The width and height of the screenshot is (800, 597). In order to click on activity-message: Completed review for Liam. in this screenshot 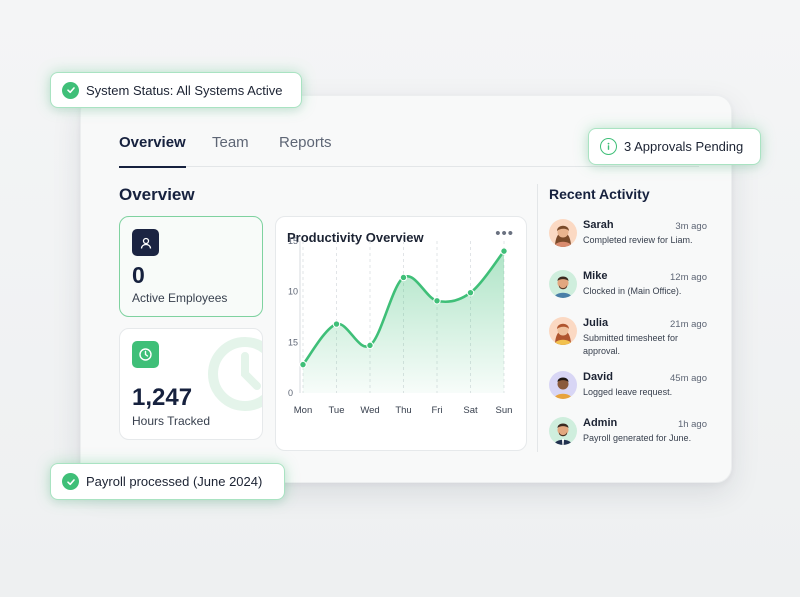, I will do `click(638, 240)`.